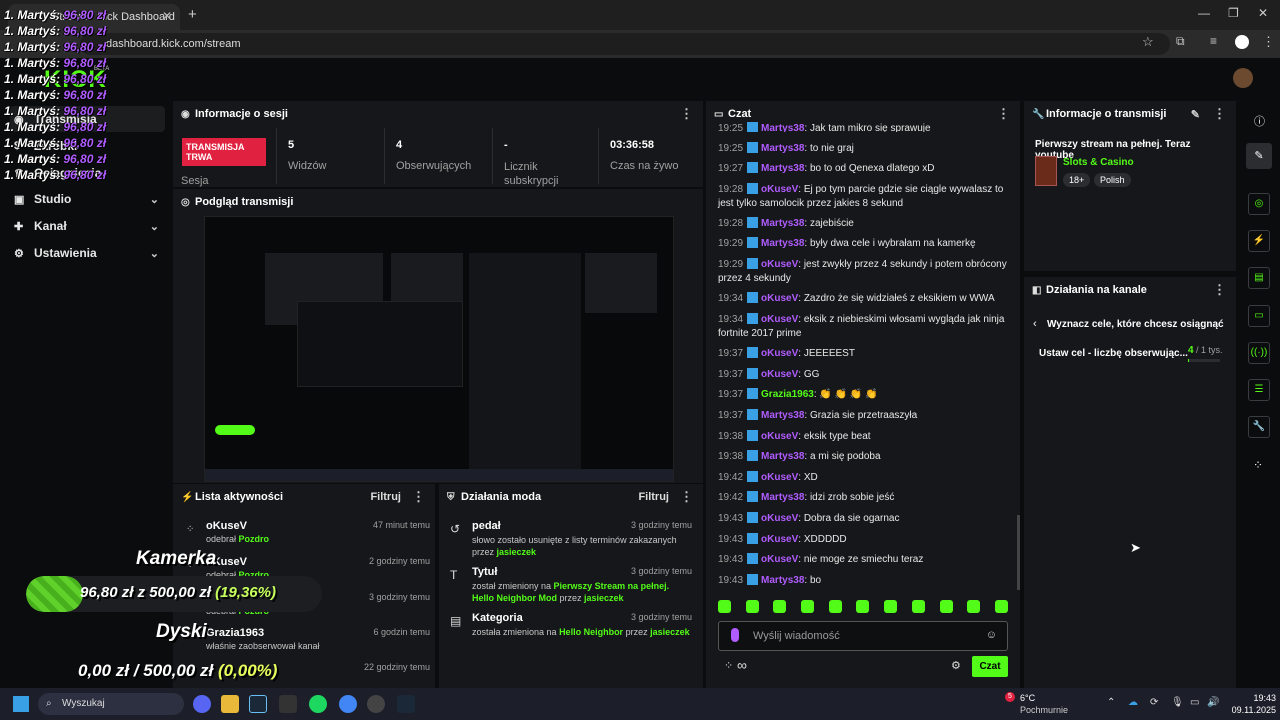 The width and height of the screenshot is (1280, 720). What do you see at coordinates (1213, 41) in the screenshot?
I see `media-icon: ≡` at bounding box center [1213, 41].